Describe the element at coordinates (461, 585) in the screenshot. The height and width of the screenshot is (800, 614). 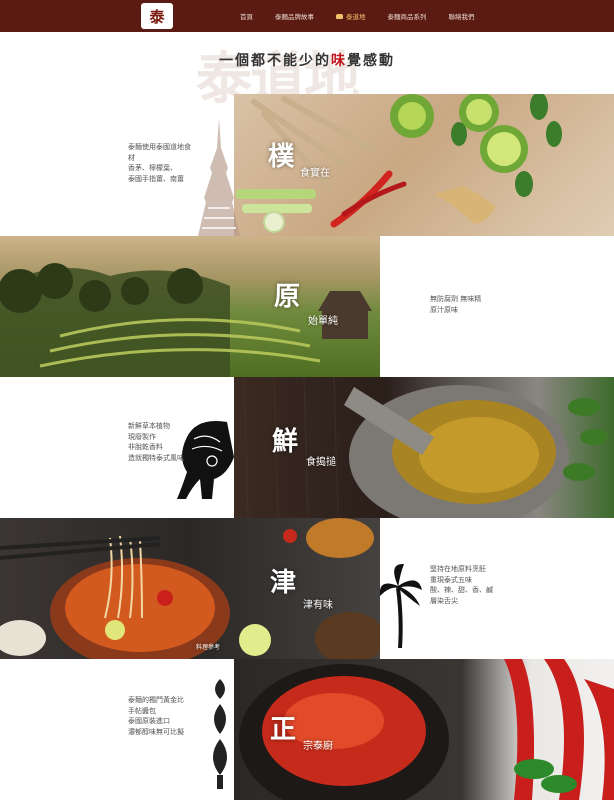
I see `section-description: 堅持在地原料烹飪 重現泰式五味 酸、辣、甜、香、鹹 層染舌尖` at that location.